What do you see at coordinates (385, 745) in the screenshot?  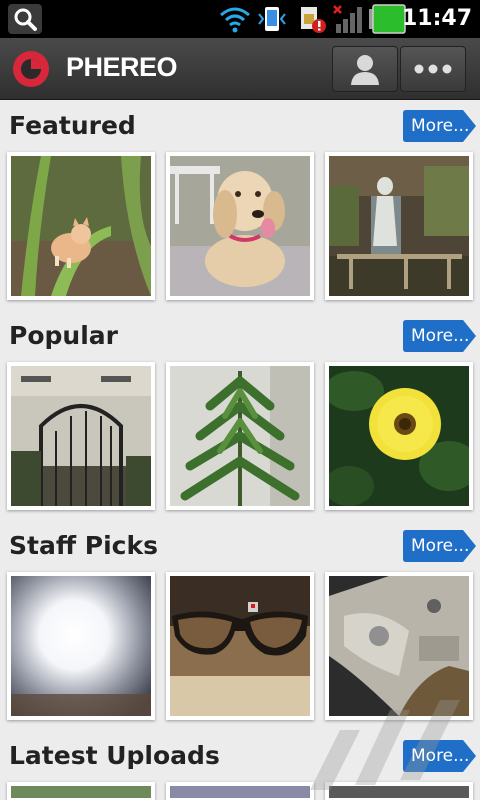 I see `watermark-logo` at bounding box center [385, 745].